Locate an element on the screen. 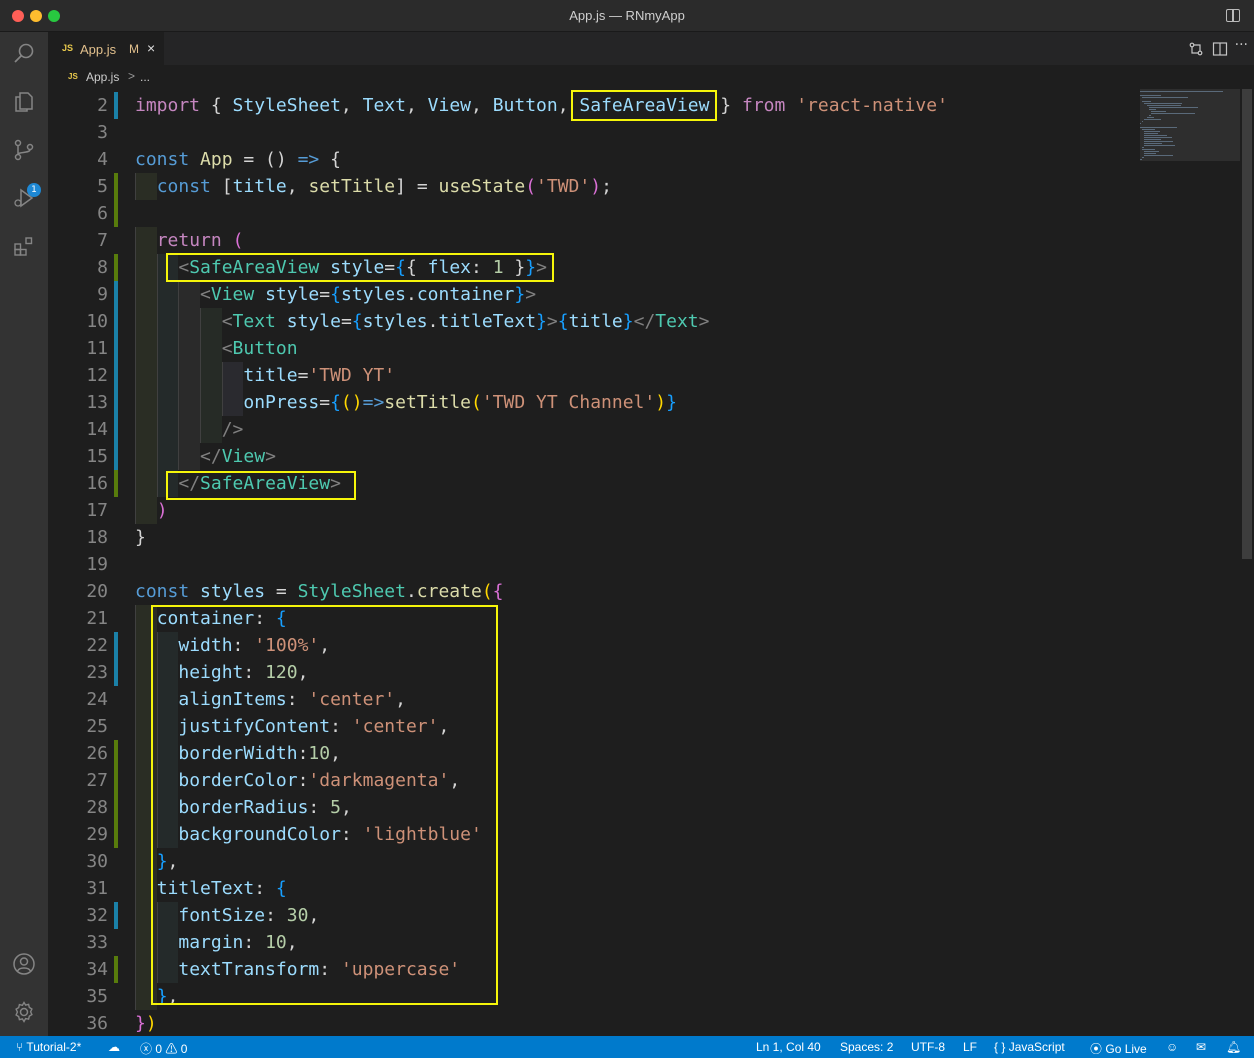 This screenshot has width=1254, height=1058. open-changes-icon is located at coordinates (1196, 49).